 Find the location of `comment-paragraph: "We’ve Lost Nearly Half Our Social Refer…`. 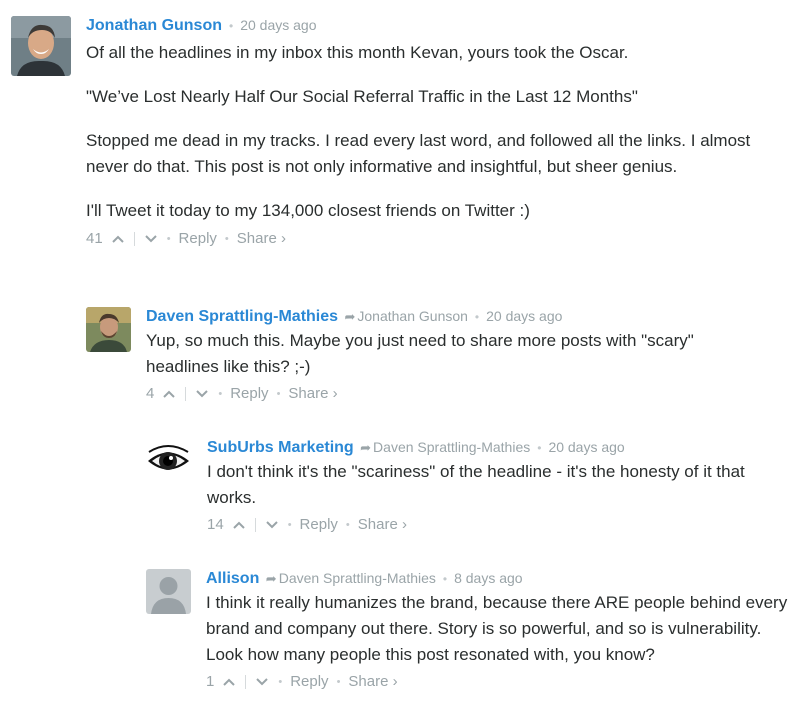

comment-paragraph: "We’ve Lost Nearly Half Our Social Refer… is located at coordinates (362, 96).